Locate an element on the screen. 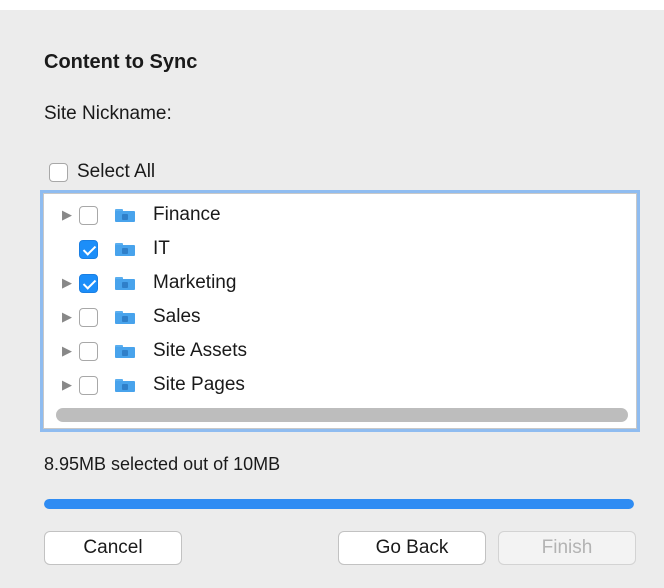  cancel-button: Cancel is located at coordinates (113, 548).